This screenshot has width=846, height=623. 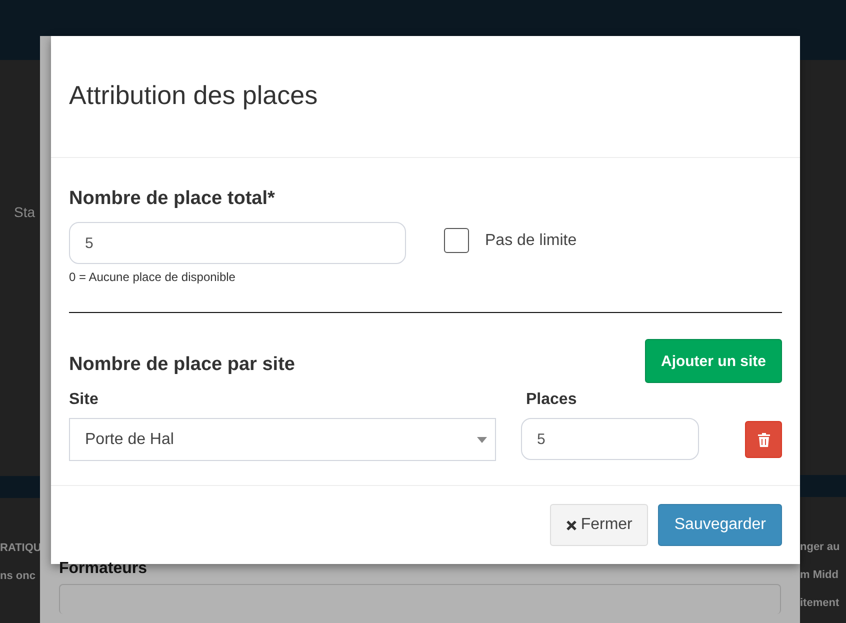 I want to click on background-text: Sta, so click(x=25, y=212).